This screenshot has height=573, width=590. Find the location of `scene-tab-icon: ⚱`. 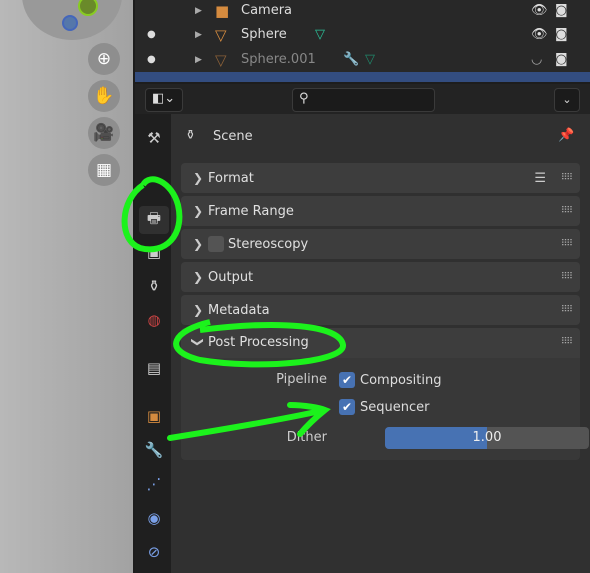

scene-tab-icon: ⚱ is located at coordinates (154, 286).